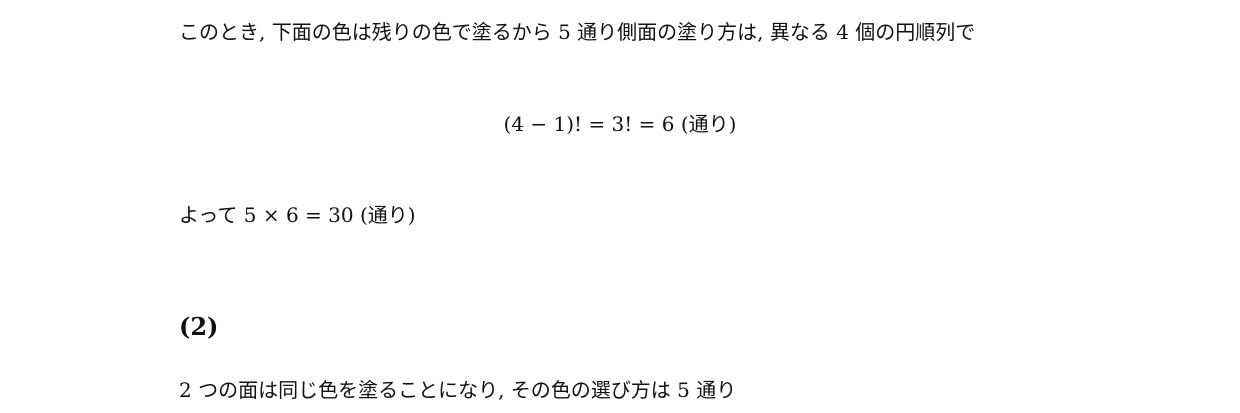  What do you see at coordinates (297, 215) in the screenshot?
I see `paragraph-line-2: よって 5 × 6 = 30 (通り)` at bounding box center [297, 215].